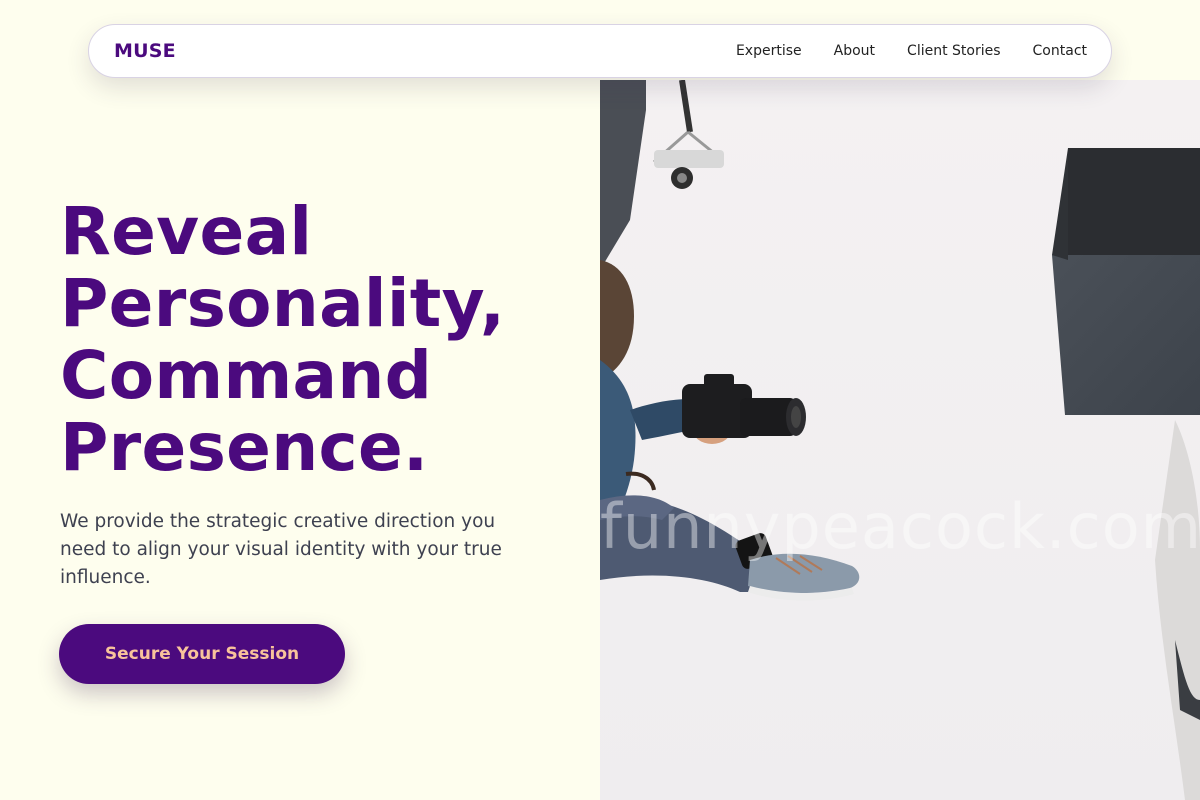  I want to click on nav-link-client-stories: Client Stories, so click(953, 51).